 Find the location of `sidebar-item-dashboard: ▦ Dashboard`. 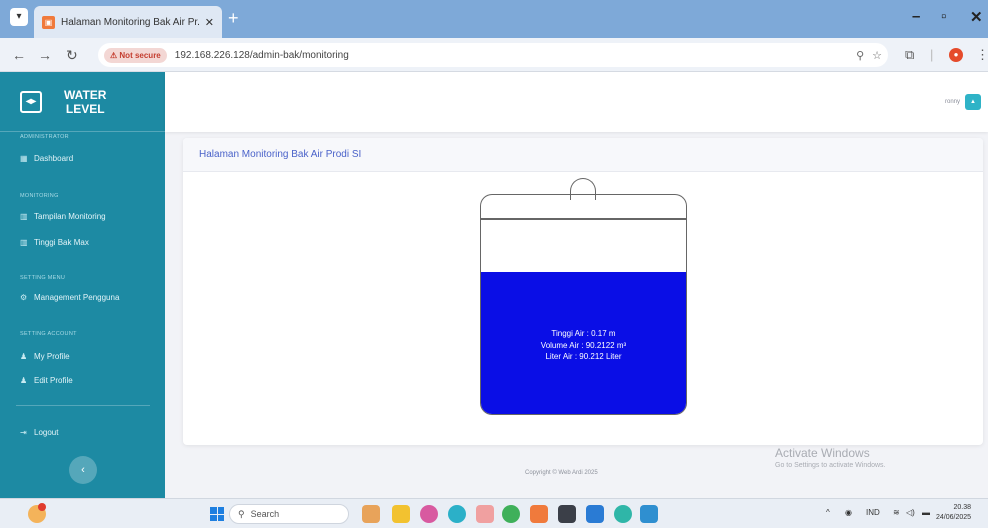

sidebar-item-dashboard: ▦ Dashboard is located at coordinates (46, 158).